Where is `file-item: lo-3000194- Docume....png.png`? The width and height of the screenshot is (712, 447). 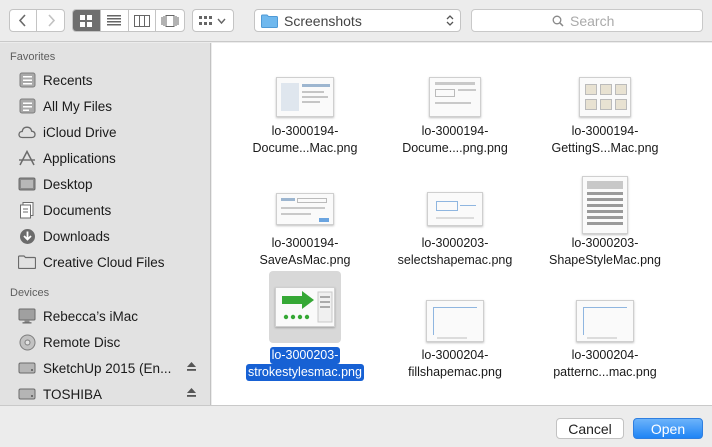
file-item: lo-3000194- Docume....png.png is located at coordinates (455, 105).